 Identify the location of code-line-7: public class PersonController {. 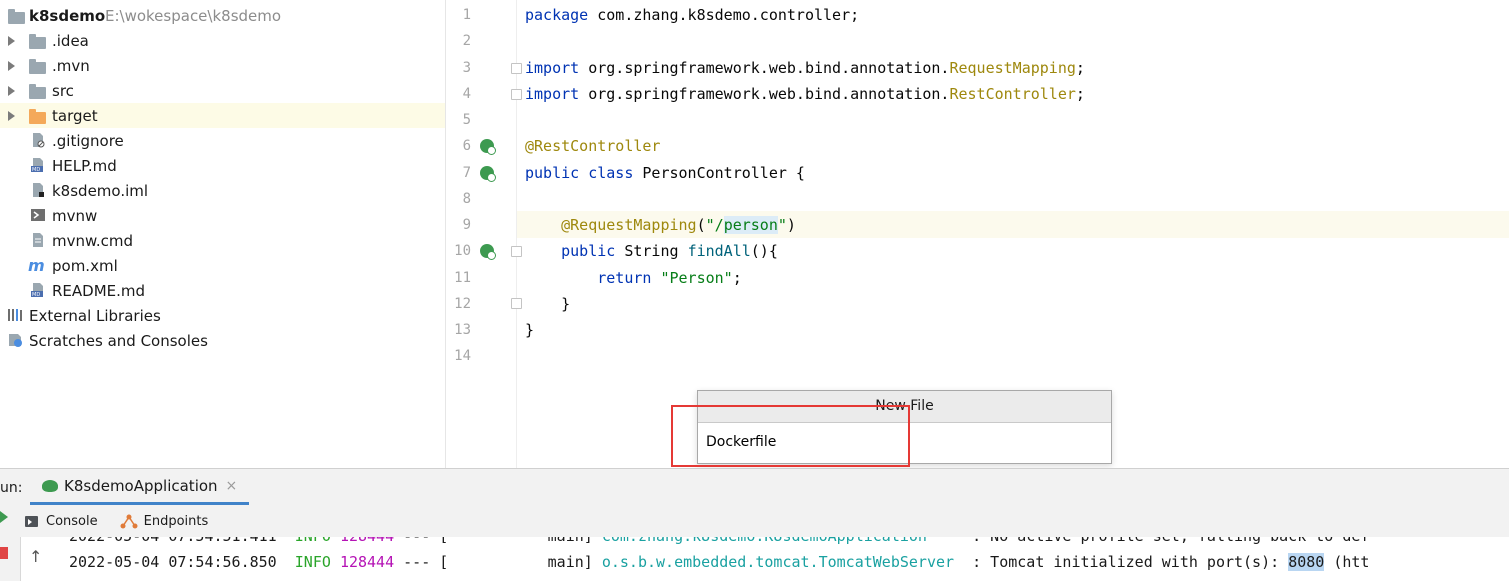
(665, 173).